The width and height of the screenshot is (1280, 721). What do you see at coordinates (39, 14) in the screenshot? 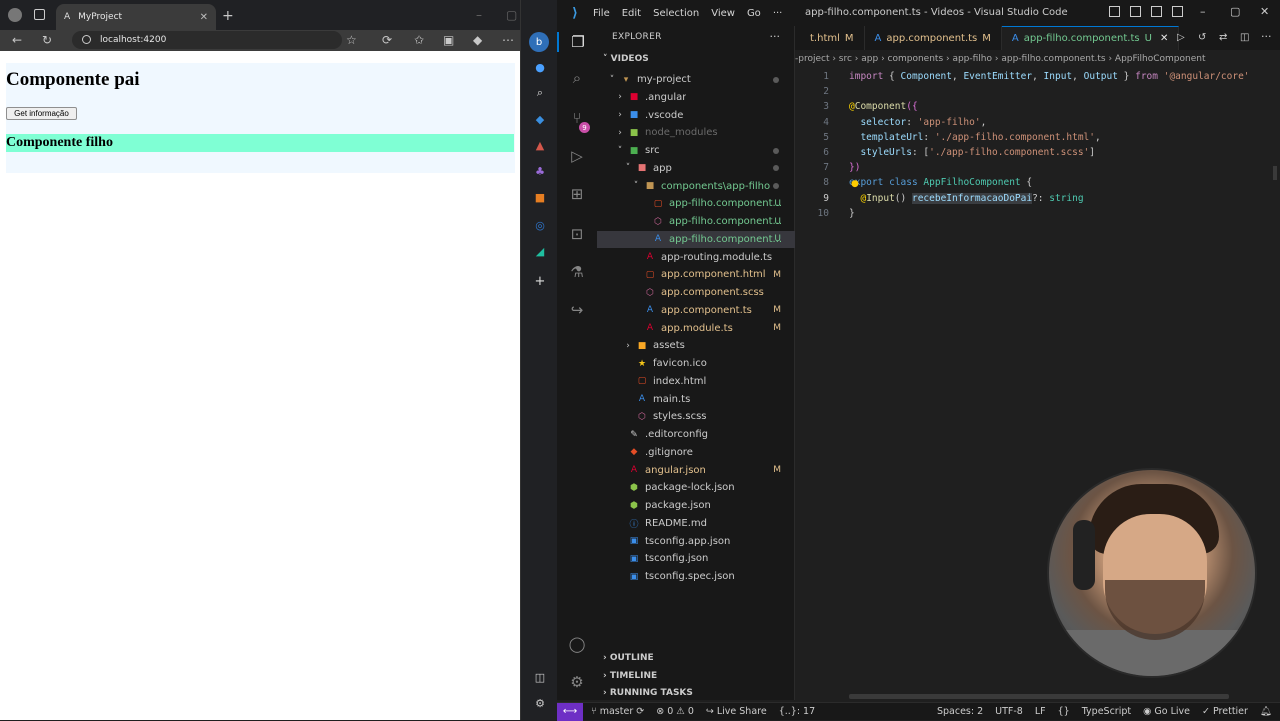
I see `tab-actions-icon` at bounding box center [39, 14].